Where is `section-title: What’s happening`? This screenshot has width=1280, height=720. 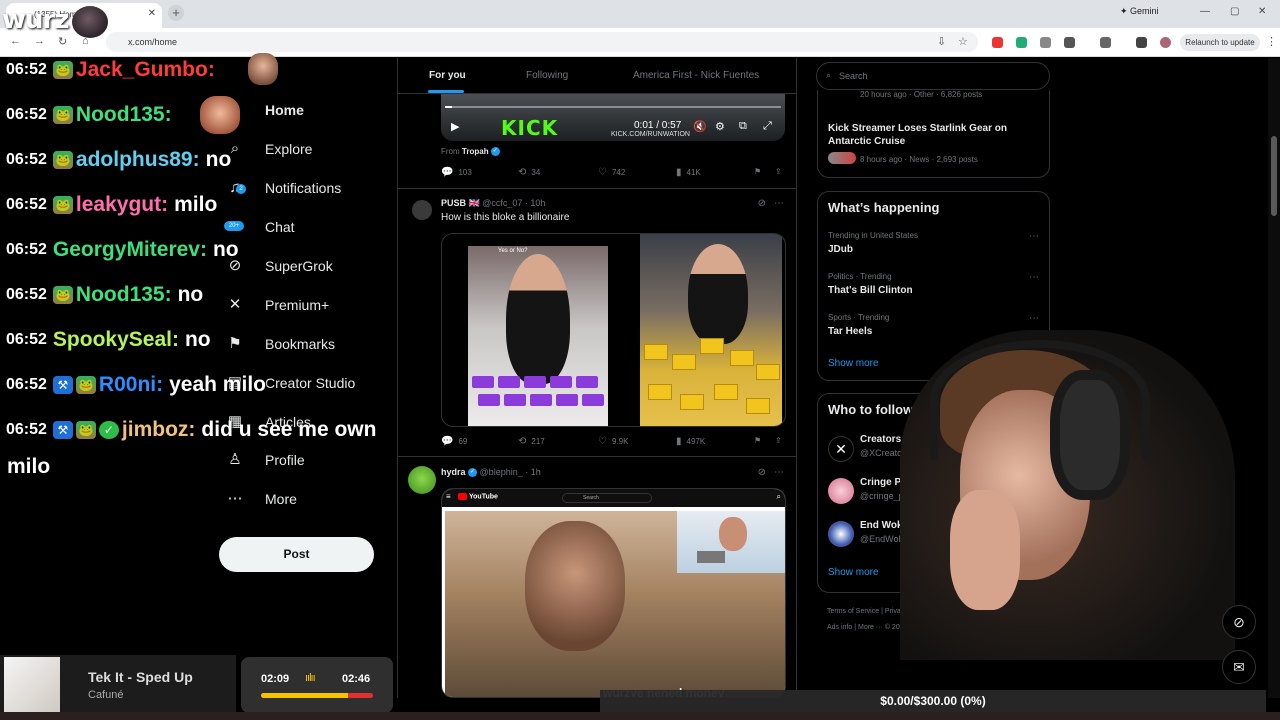
section-title: What’s happening is located at coordinates (884, 207).